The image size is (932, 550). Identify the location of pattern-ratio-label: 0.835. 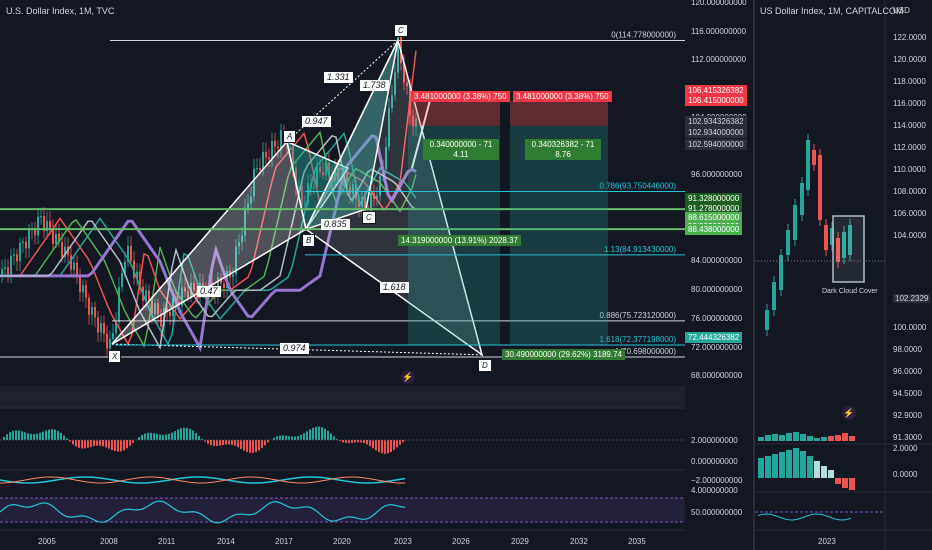
(335, 224).